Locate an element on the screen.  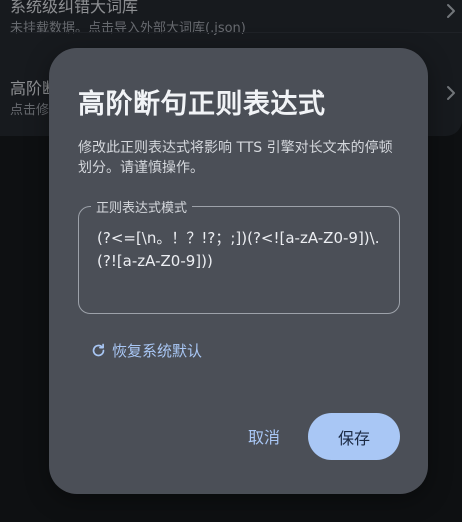
refresh-icon is located at coordinates (98, 350).